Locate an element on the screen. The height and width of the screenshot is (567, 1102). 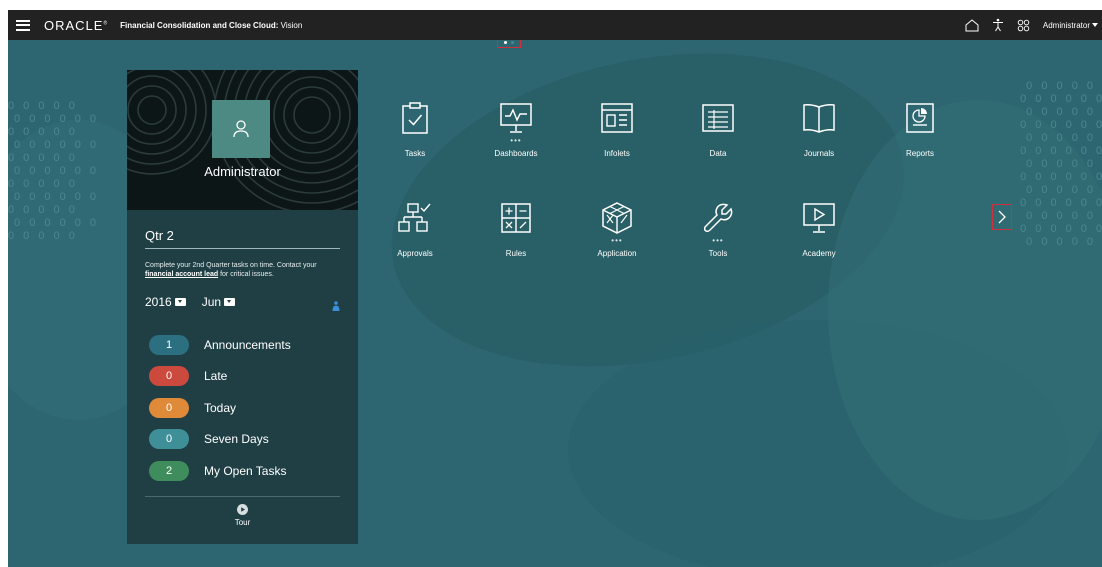
card-label: Reports is located at coordinates (919, 153).